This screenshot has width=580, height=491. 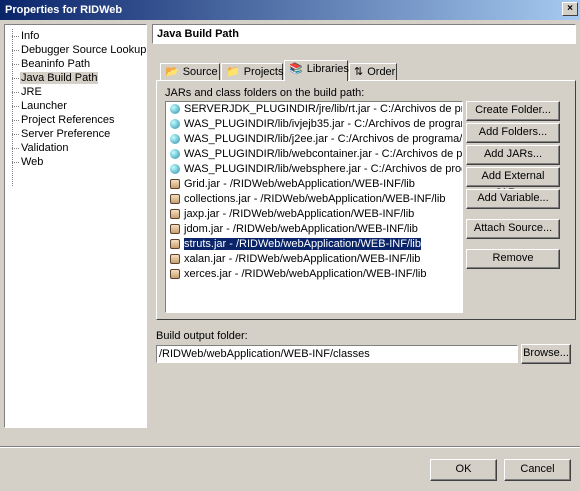 What do you see at coordinates (56, 64) in the screenshot?
I see `nav-item-label: Beaninfo Path` at bounding box center [56, 64].